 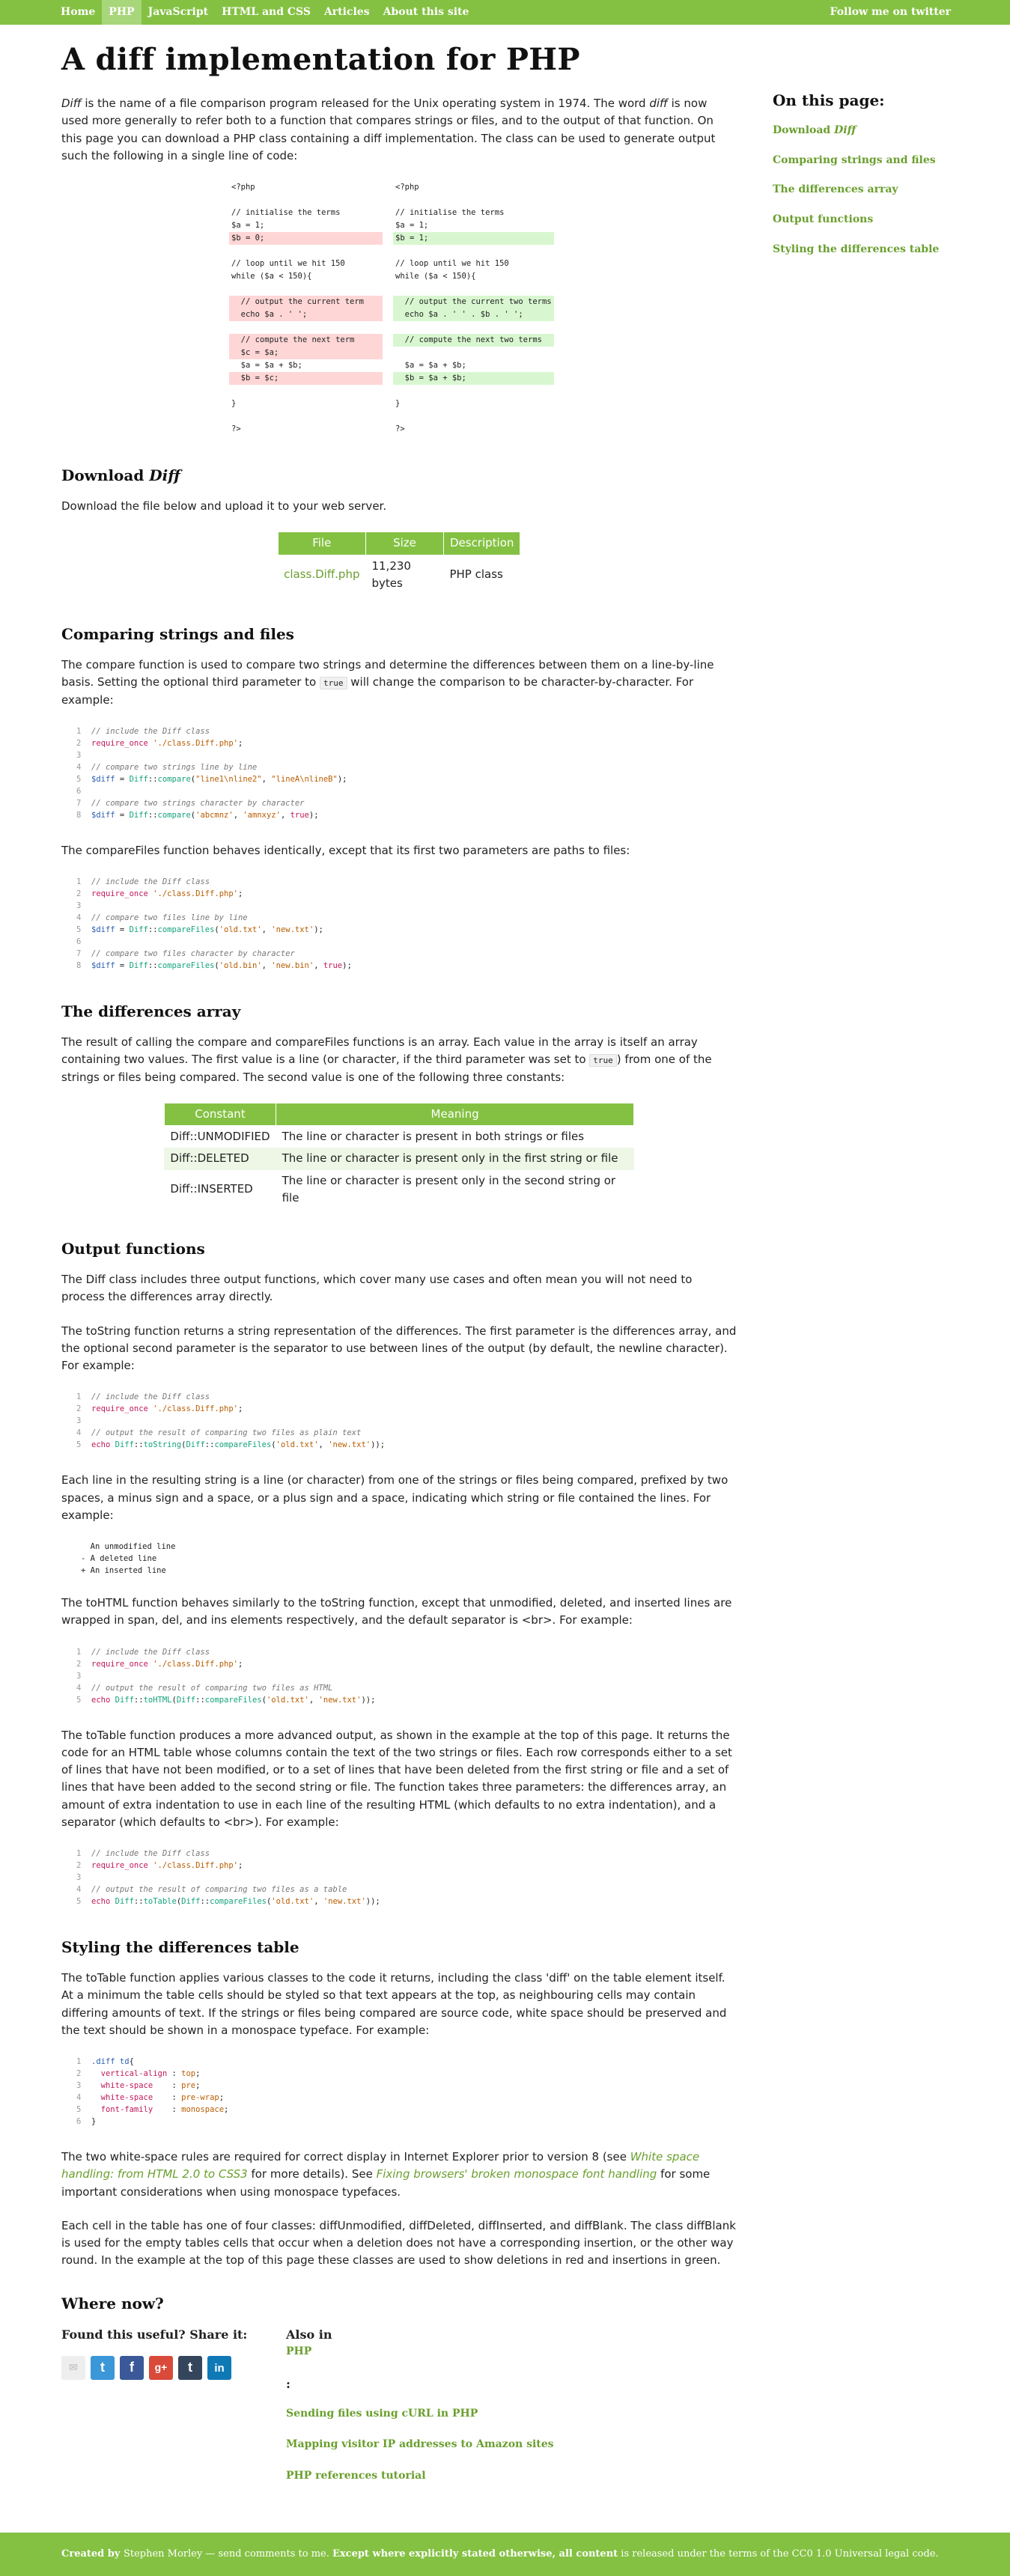 What do you see at coordinates (420, 2352) in the screenshot?
I see `also-in-php-link: PHP` at bounding box center [420, 2352].